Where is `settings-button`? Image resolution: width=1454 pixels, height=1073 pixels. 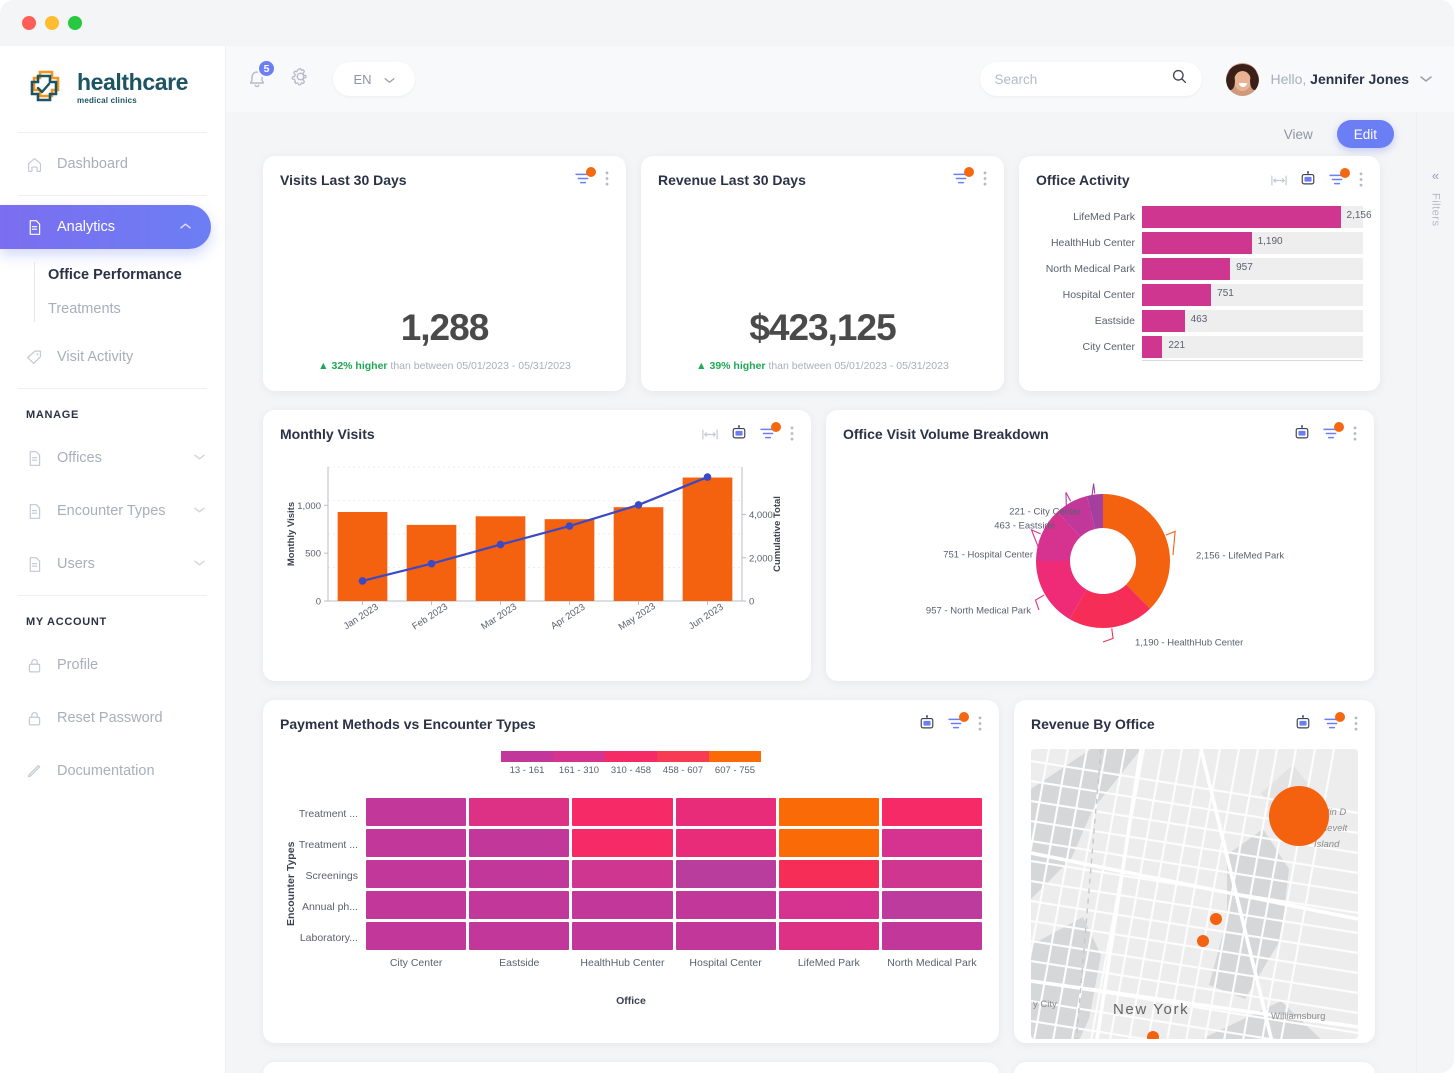
settings-button is located at coordinates (300, 79).